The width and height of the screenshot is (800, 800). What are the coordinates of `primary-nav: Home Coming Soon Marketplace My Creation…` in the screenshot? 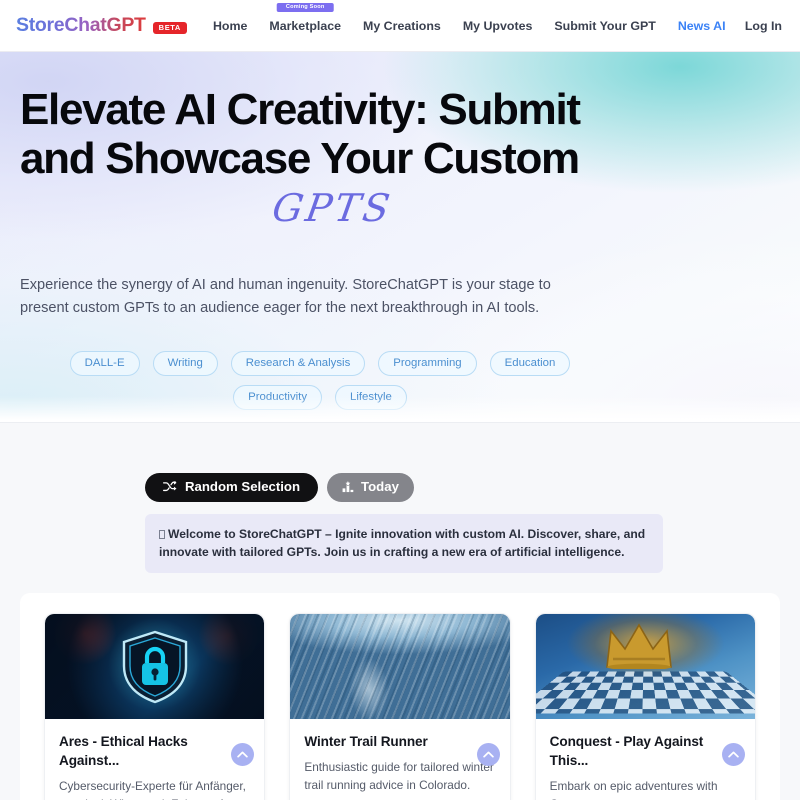 It's located at (469, 19).